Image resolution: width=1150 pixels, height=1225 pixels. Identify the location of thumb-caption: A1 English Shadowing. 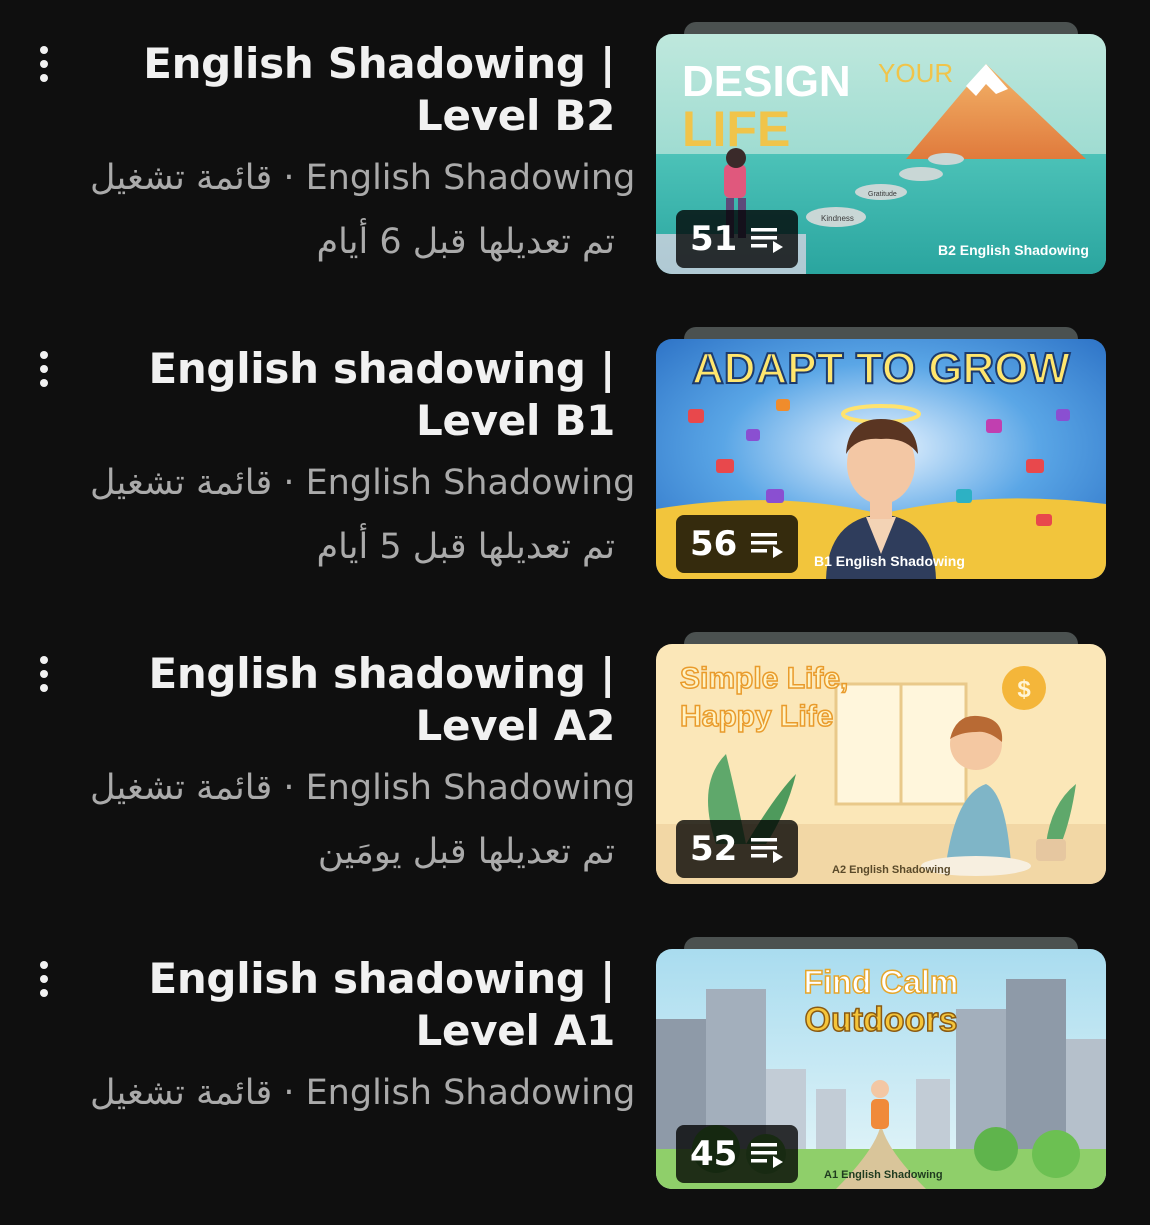
(883, 1175).